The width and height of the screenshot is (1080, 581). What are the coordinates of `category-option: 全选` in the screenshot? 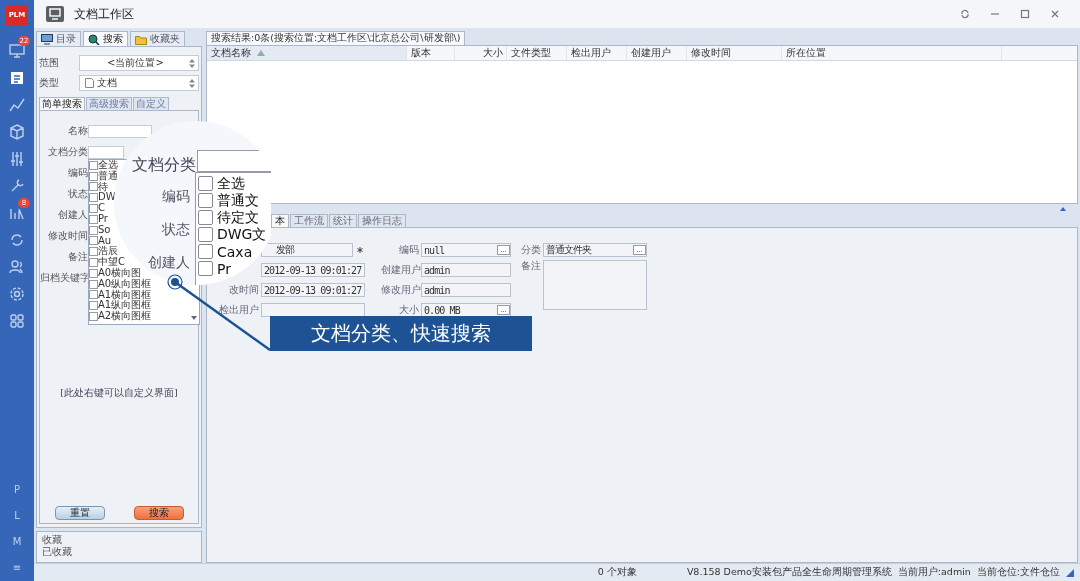 It's located at (108, 165).